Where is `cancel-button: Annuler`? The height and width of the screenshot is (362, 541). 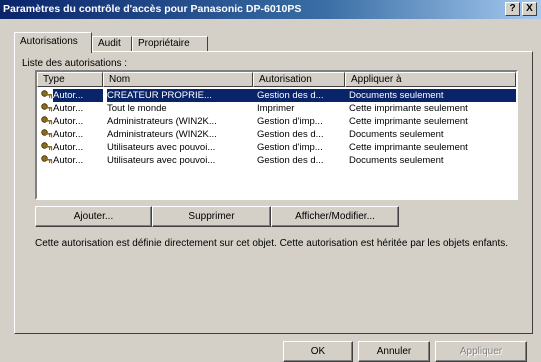
cancel-button: Annuler is located at coordinates (394, 351).